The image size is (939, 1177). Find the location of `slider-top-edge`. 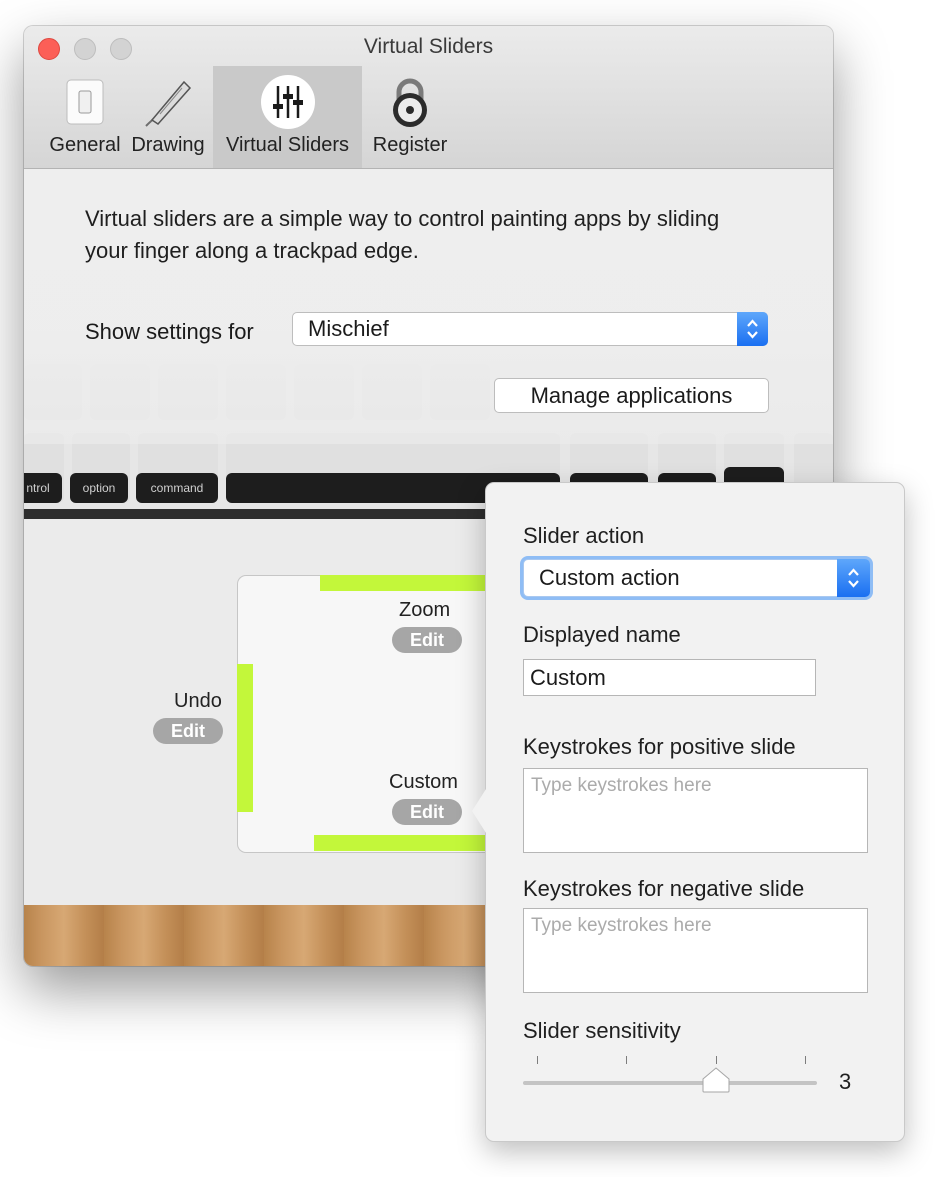

slider-top-edge is located at coordinates (410, 583).